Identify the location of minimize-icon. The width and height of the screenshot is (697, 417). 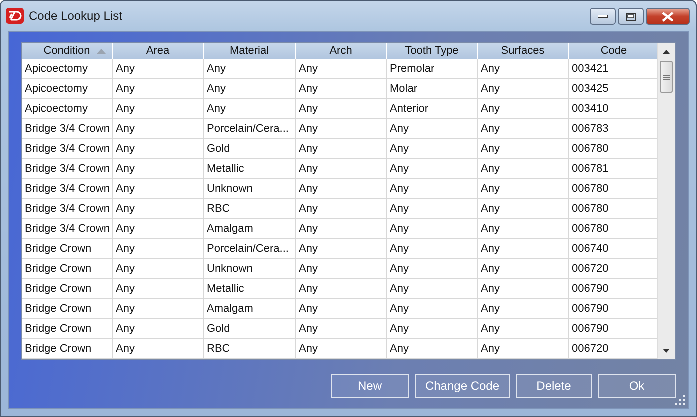
(603, 16).